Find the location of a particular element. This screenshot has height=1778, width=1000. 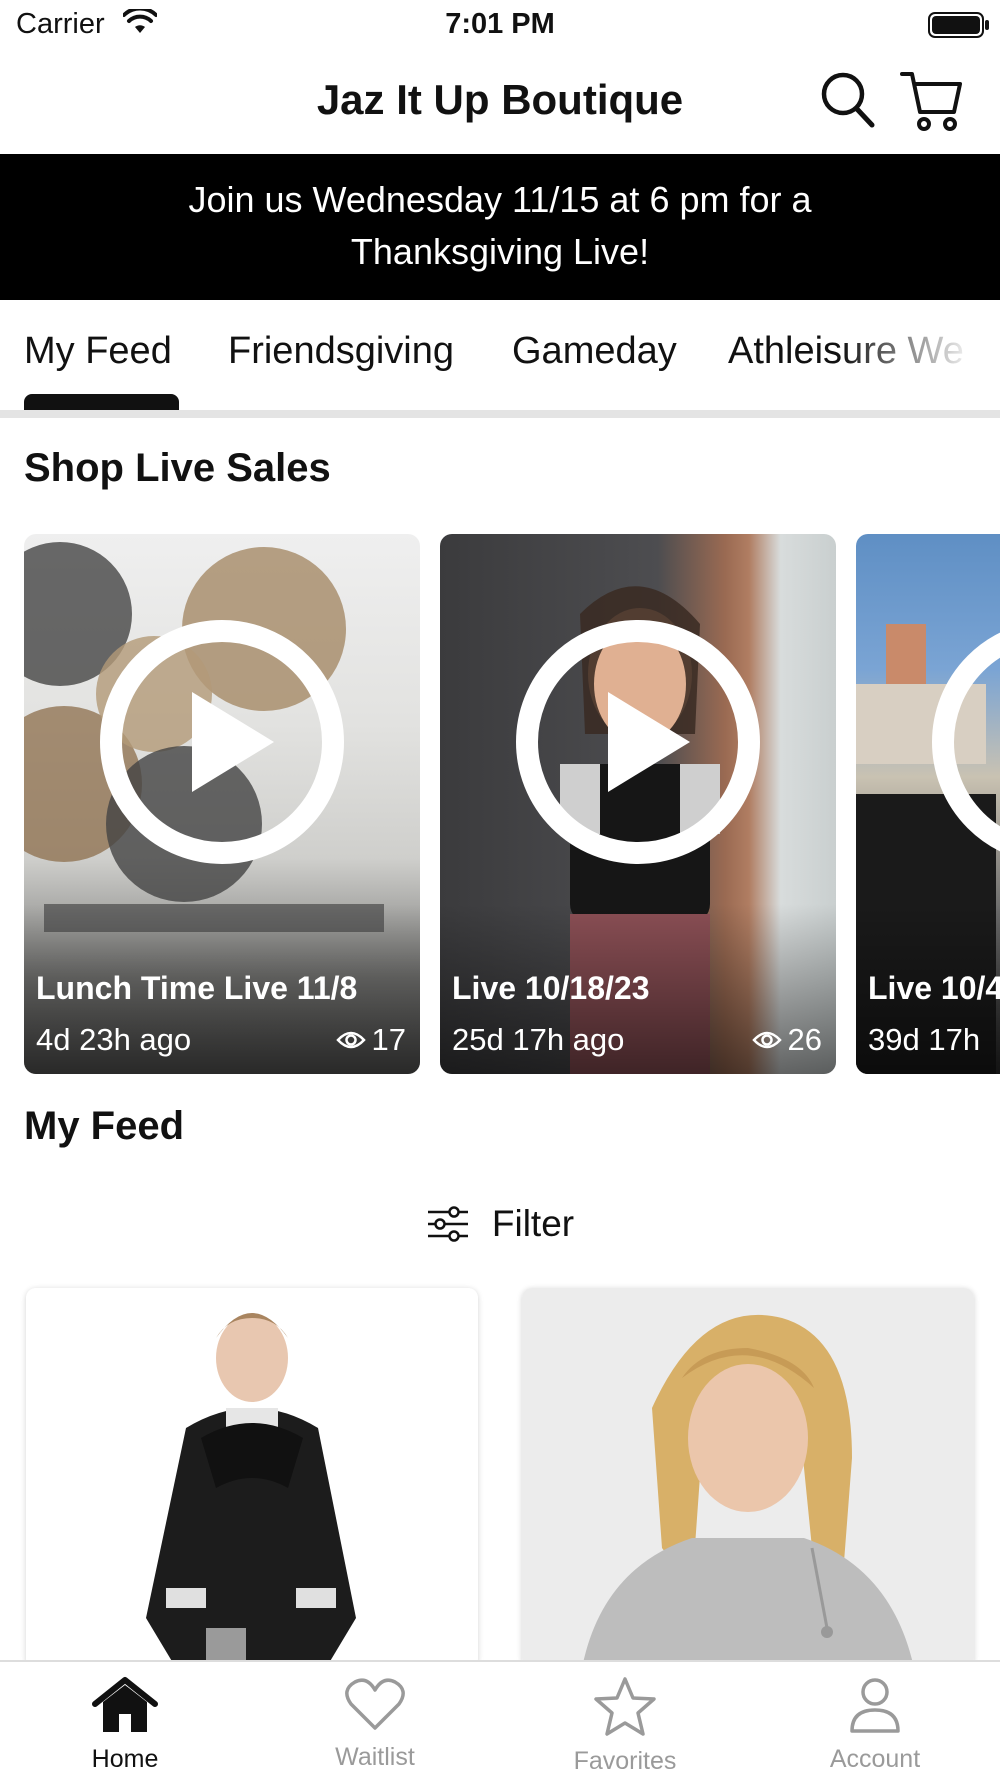

home-icon is located at coordinates (125, 1704).